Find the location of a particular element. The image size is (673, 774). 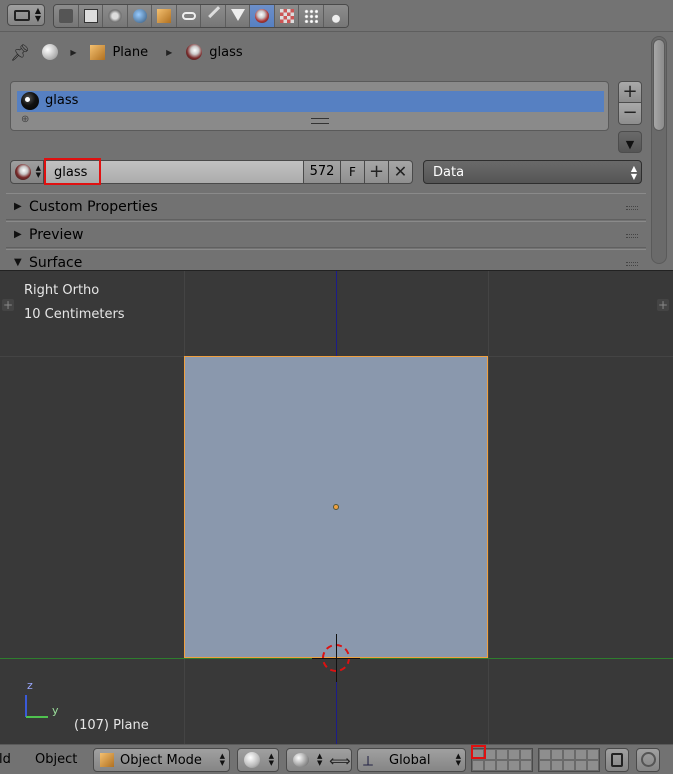

panel-custom-properties: ▶ Custom Properties is located at coordinates (326, 206).